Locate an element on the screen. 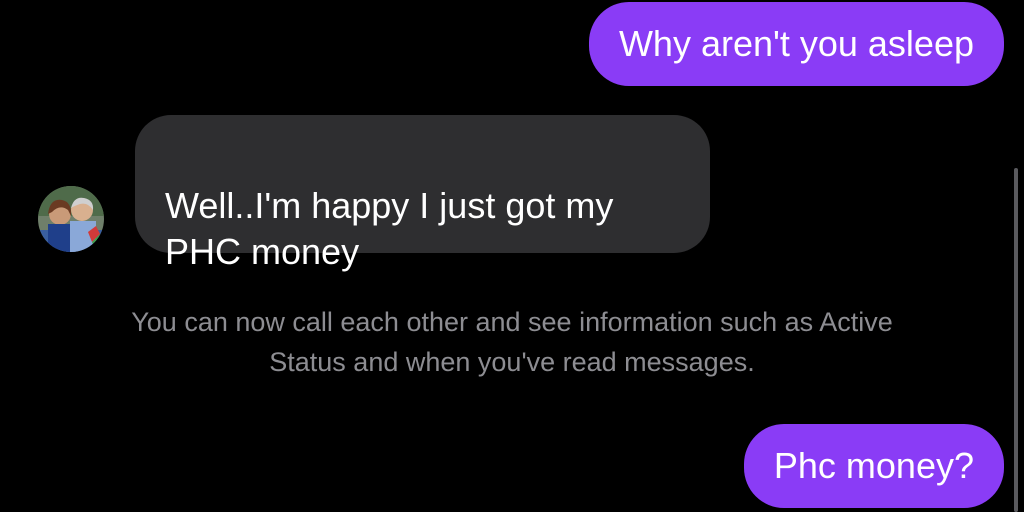 The image size is (1024, 512). message-text: Phc money? is located at coordinates (873, 465).